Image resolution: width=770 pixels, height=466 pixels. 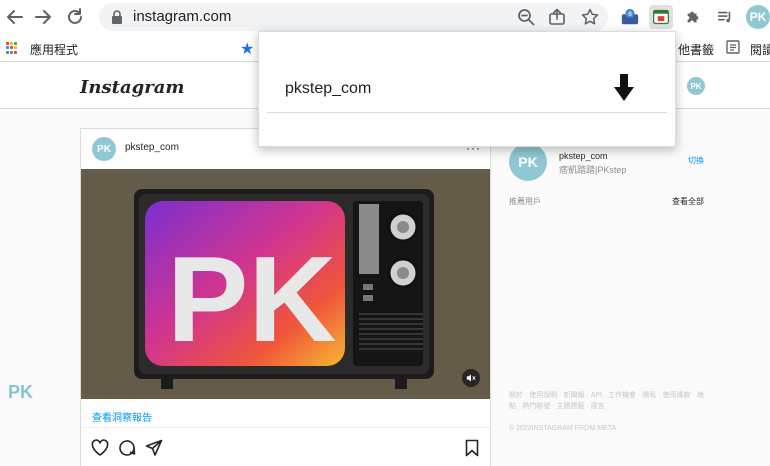 I want to click on browser-toolbar: instagram.com 8 PK, so click(x=385, y=17).